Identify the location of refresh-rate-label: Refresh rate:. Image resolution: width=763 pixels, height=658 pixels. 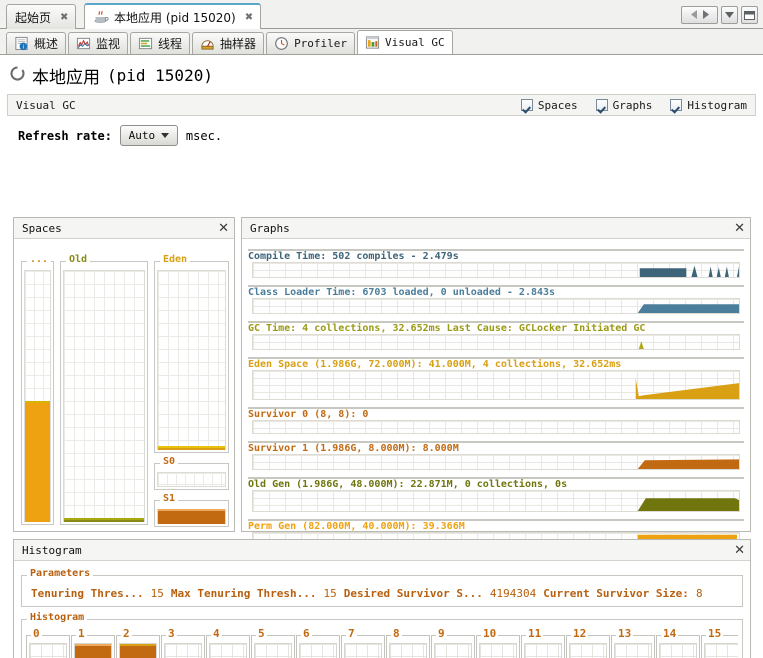
(65, 135).